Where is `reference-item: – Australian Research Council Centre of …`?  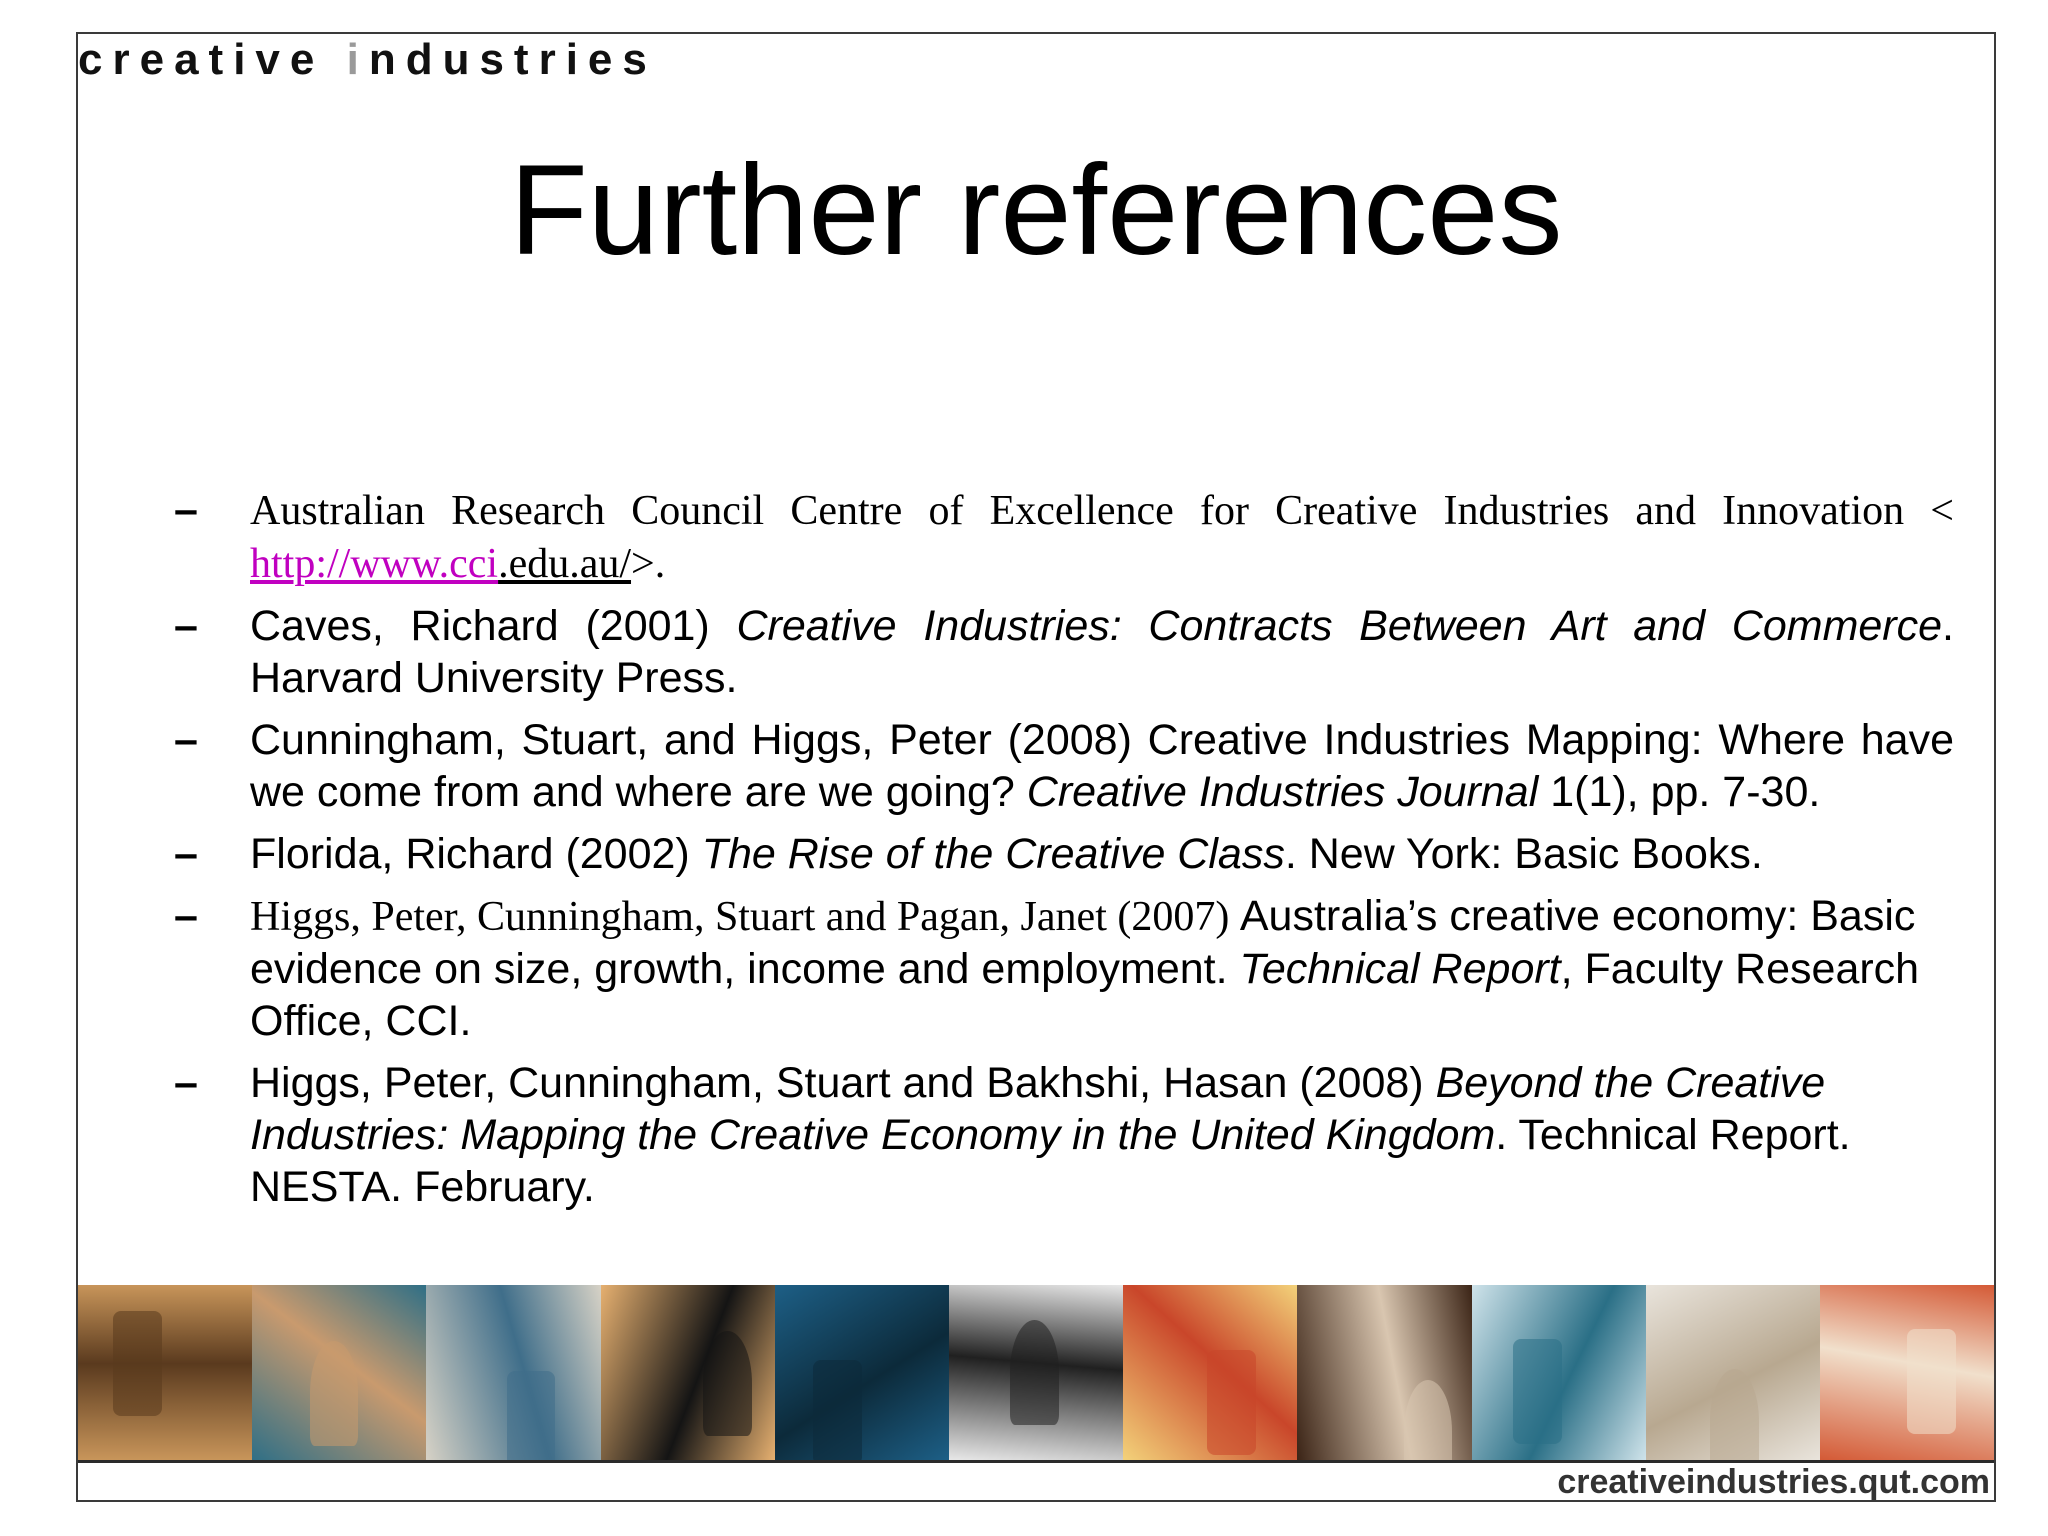
reference-item: – Australian Research Council Centre of … is located at coordinates (1064, 537).